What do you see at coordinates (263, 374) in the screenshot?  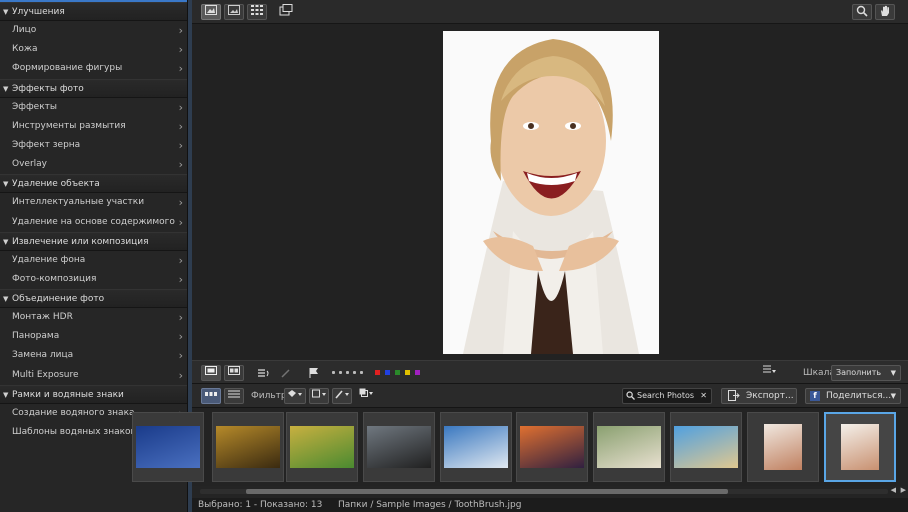 I see `rotate-icon` at bounding box center [263, 374].